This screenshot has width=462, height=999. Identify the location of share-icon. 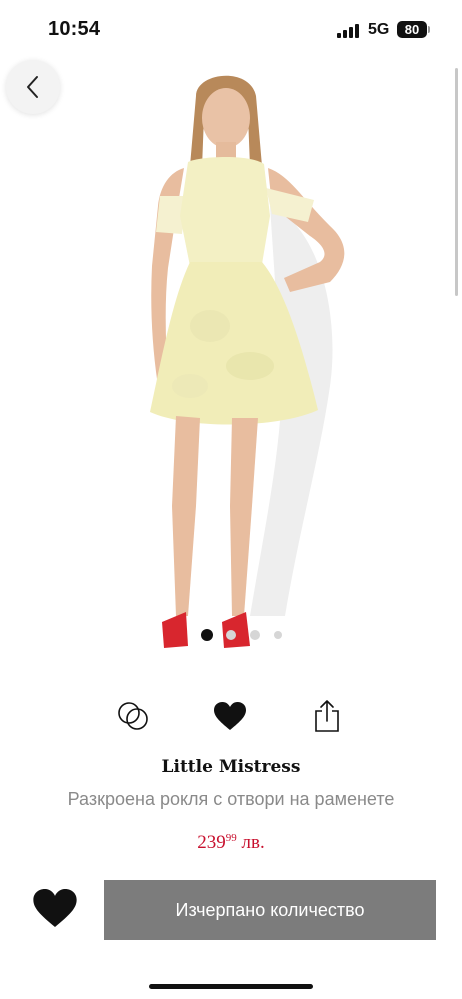
(327, 716).